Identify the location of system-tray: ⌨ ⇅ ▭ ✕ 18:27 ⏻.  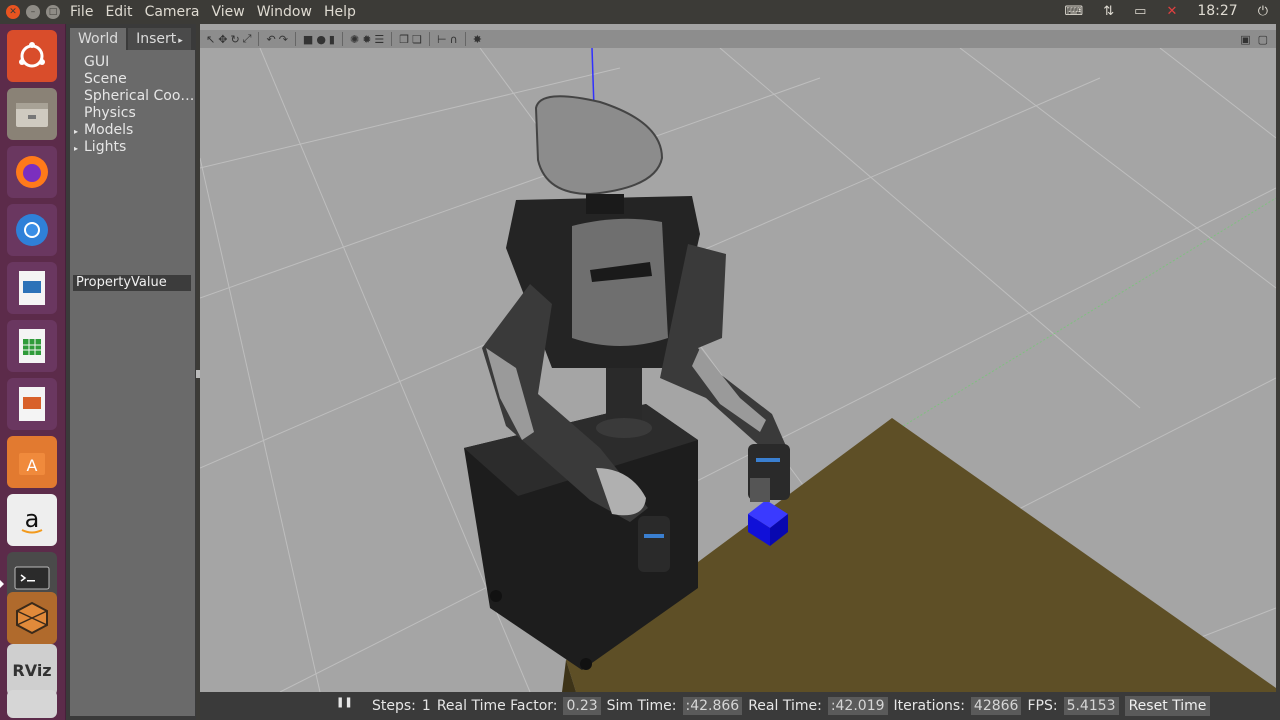
(1166, 11).